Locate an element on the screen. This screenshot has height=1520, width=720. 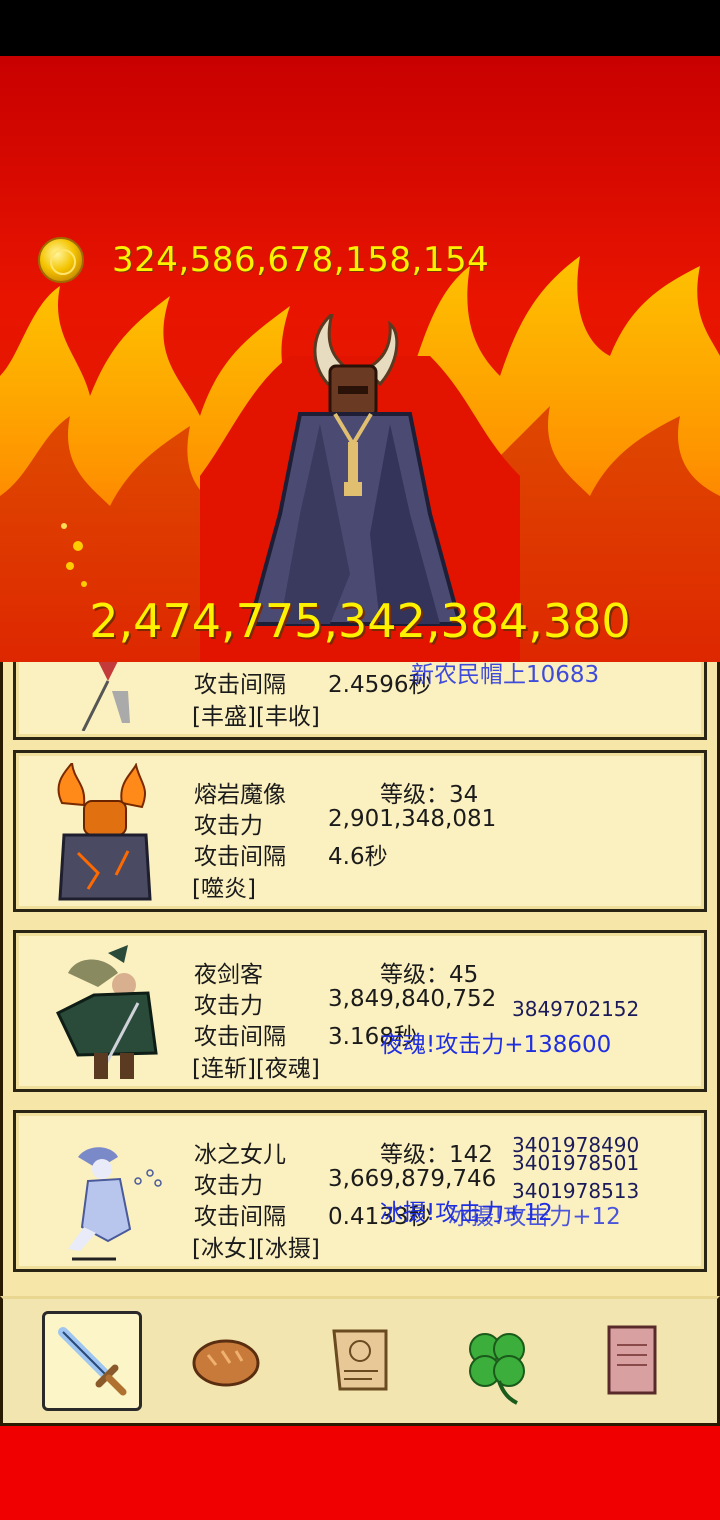
tab-heroes is located at coordinates (92, 1361).